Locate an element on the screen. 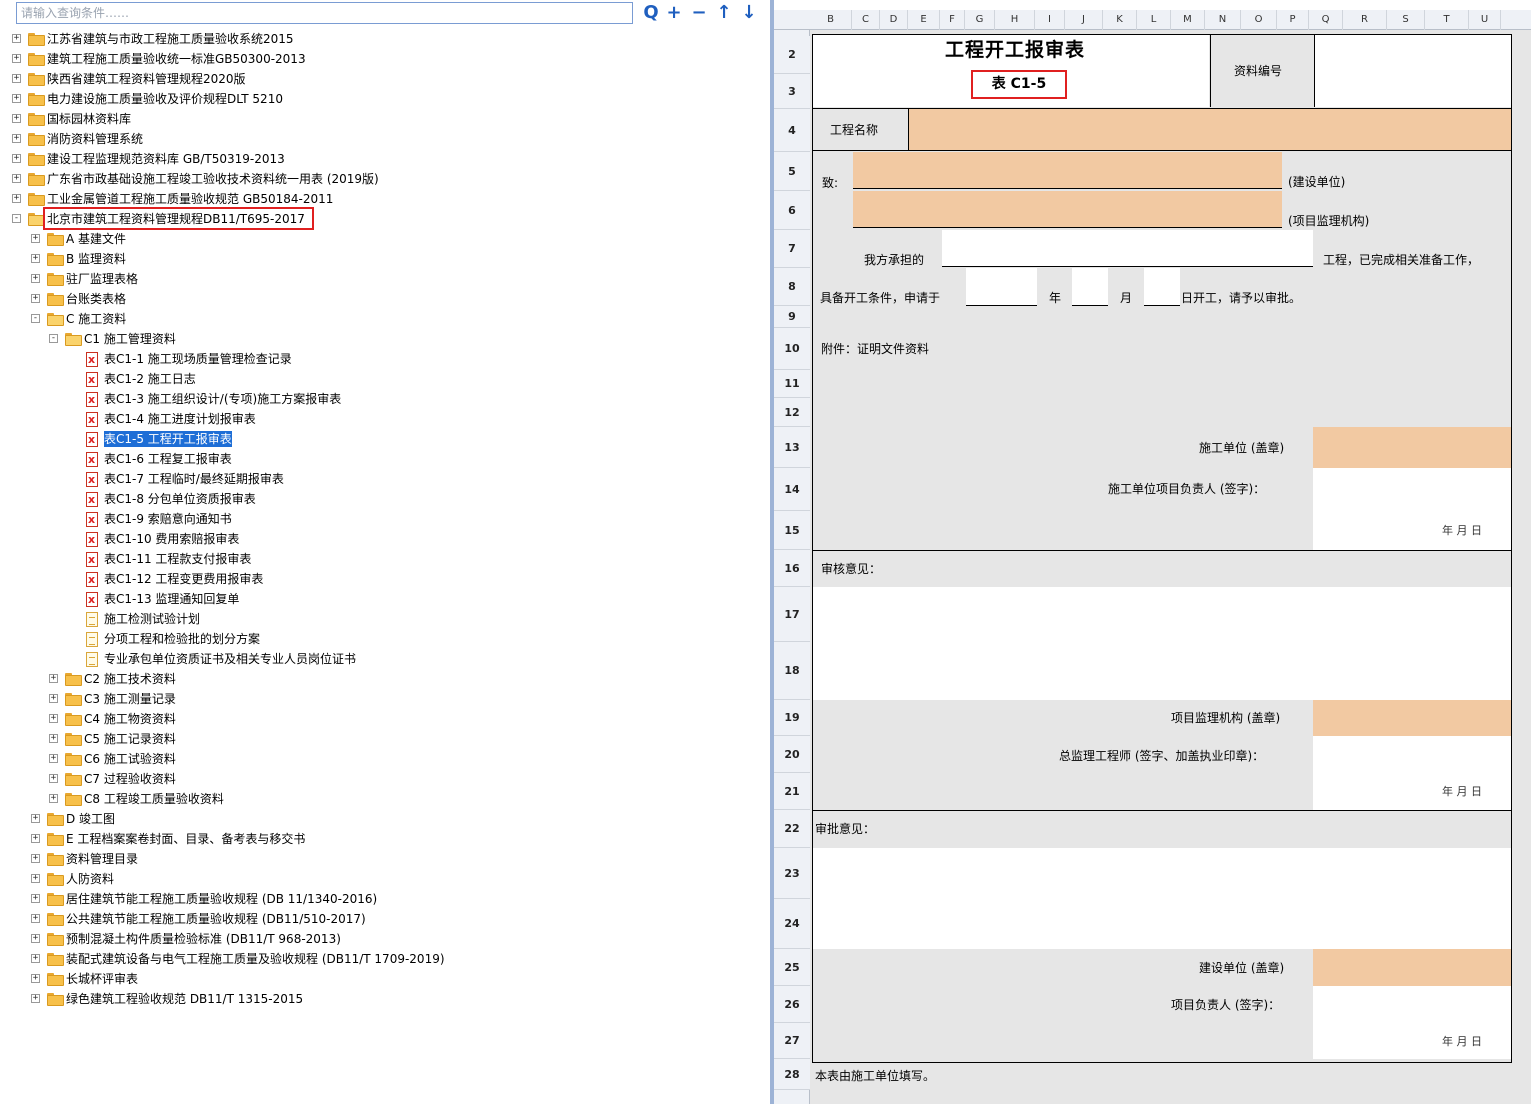  tree-item: + 绿色建筑工程验收规范 DB11/T 1315-2015 is located at coordinates (380, 999).